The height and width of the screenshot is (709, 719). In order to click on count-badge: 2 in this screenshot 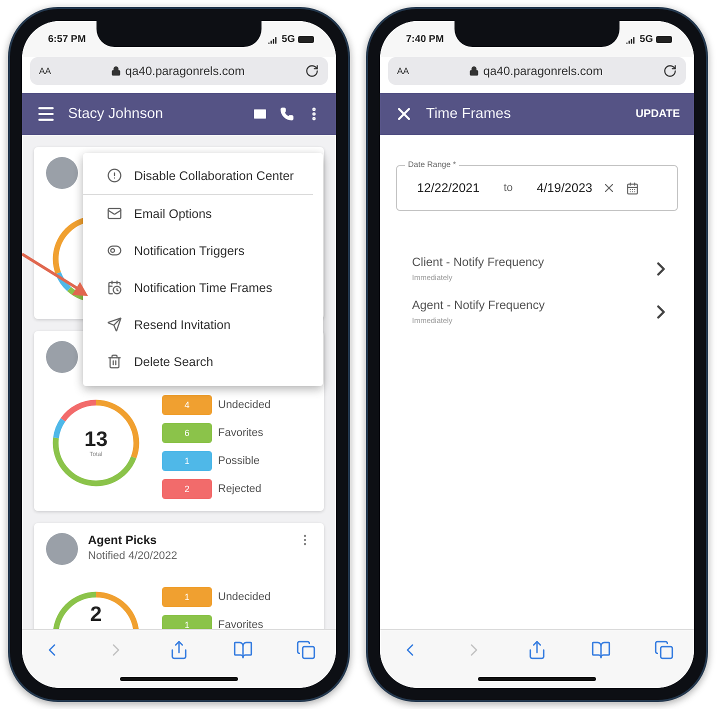, I will do `click(187, 489)`.